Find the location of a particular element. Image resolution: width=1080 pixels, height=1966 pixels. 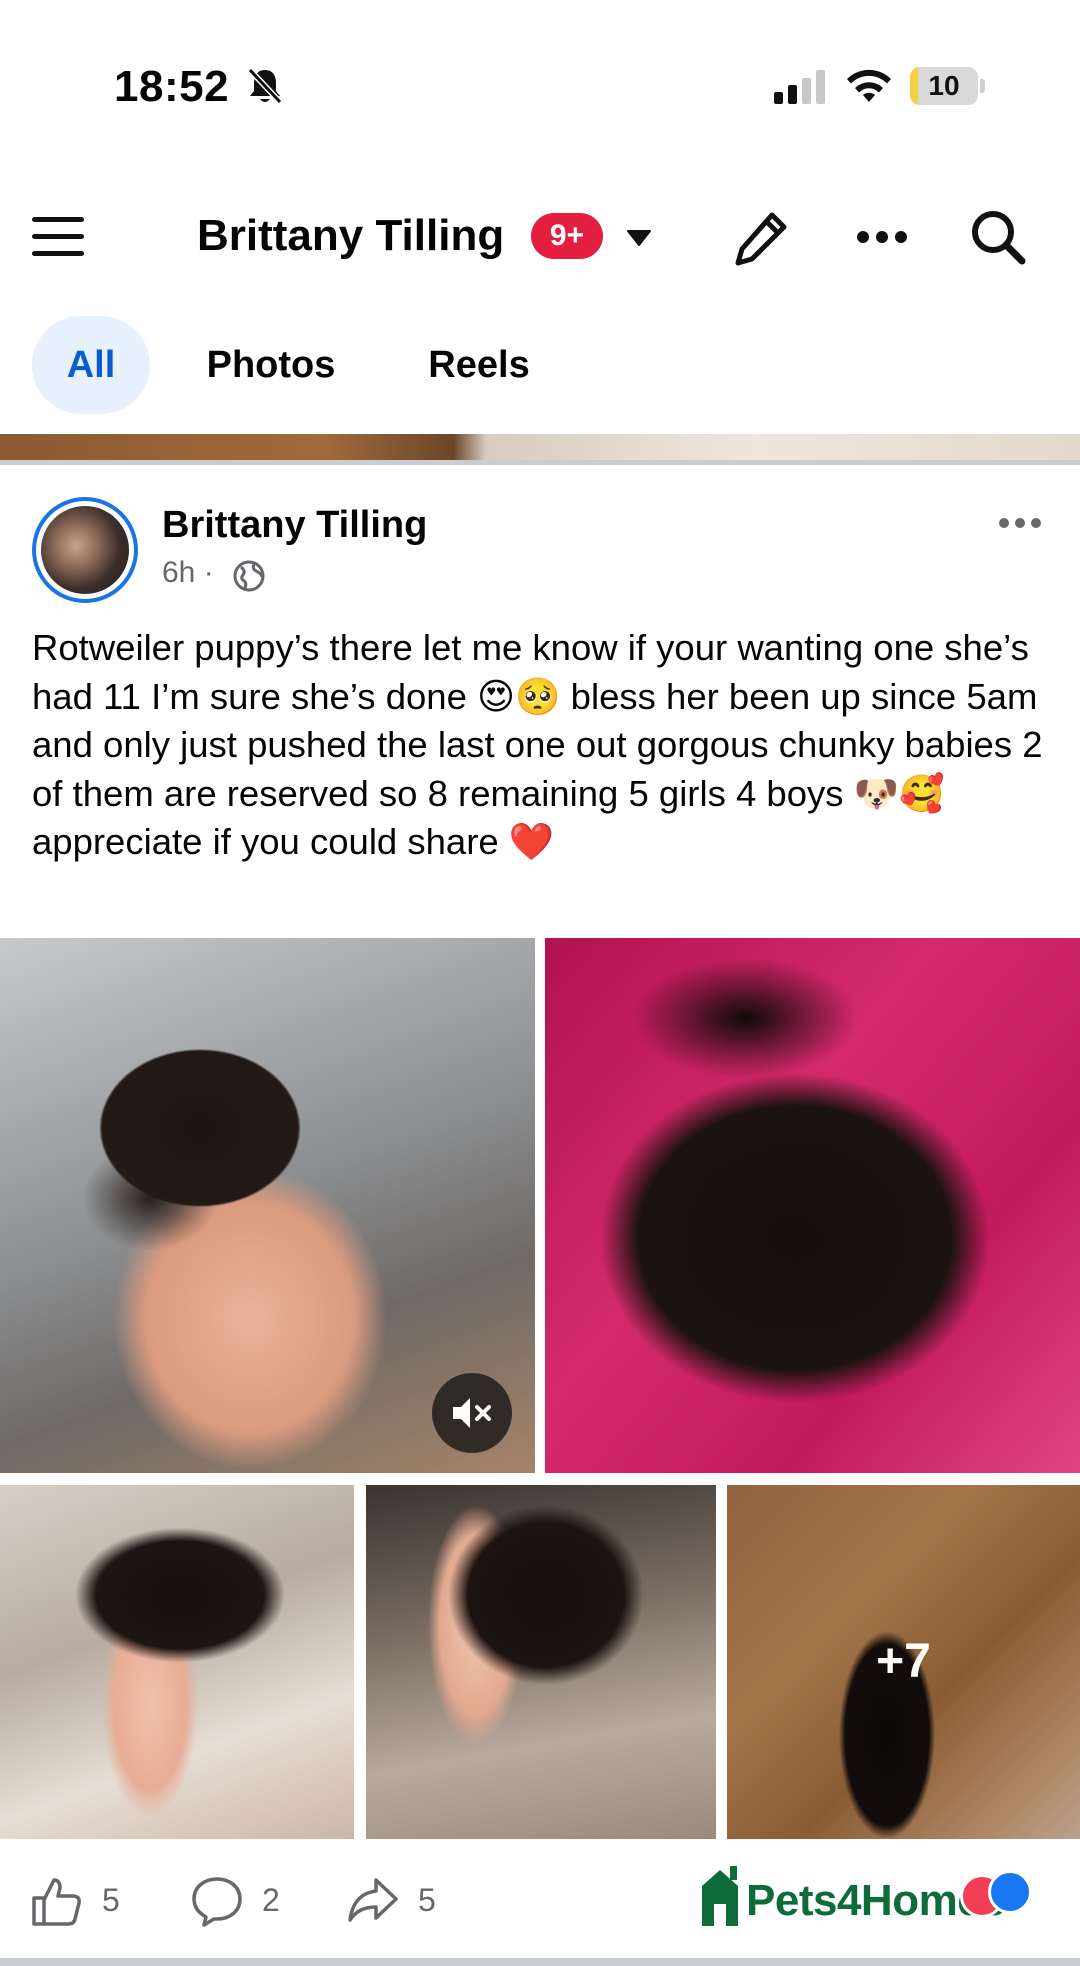

like-button: 5 is located at coordinates (80, 1902).